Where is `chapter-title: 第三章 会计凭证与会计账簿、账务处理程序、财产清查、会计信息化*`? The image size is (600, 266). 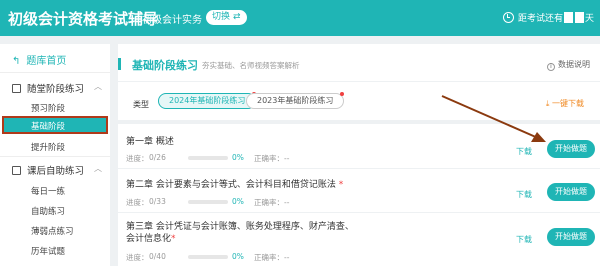
chapter-title: 第三章 会计凭证与会计账簿、账务处理程序、财产清查、会计信息化* is located at coordinates (240, 233).